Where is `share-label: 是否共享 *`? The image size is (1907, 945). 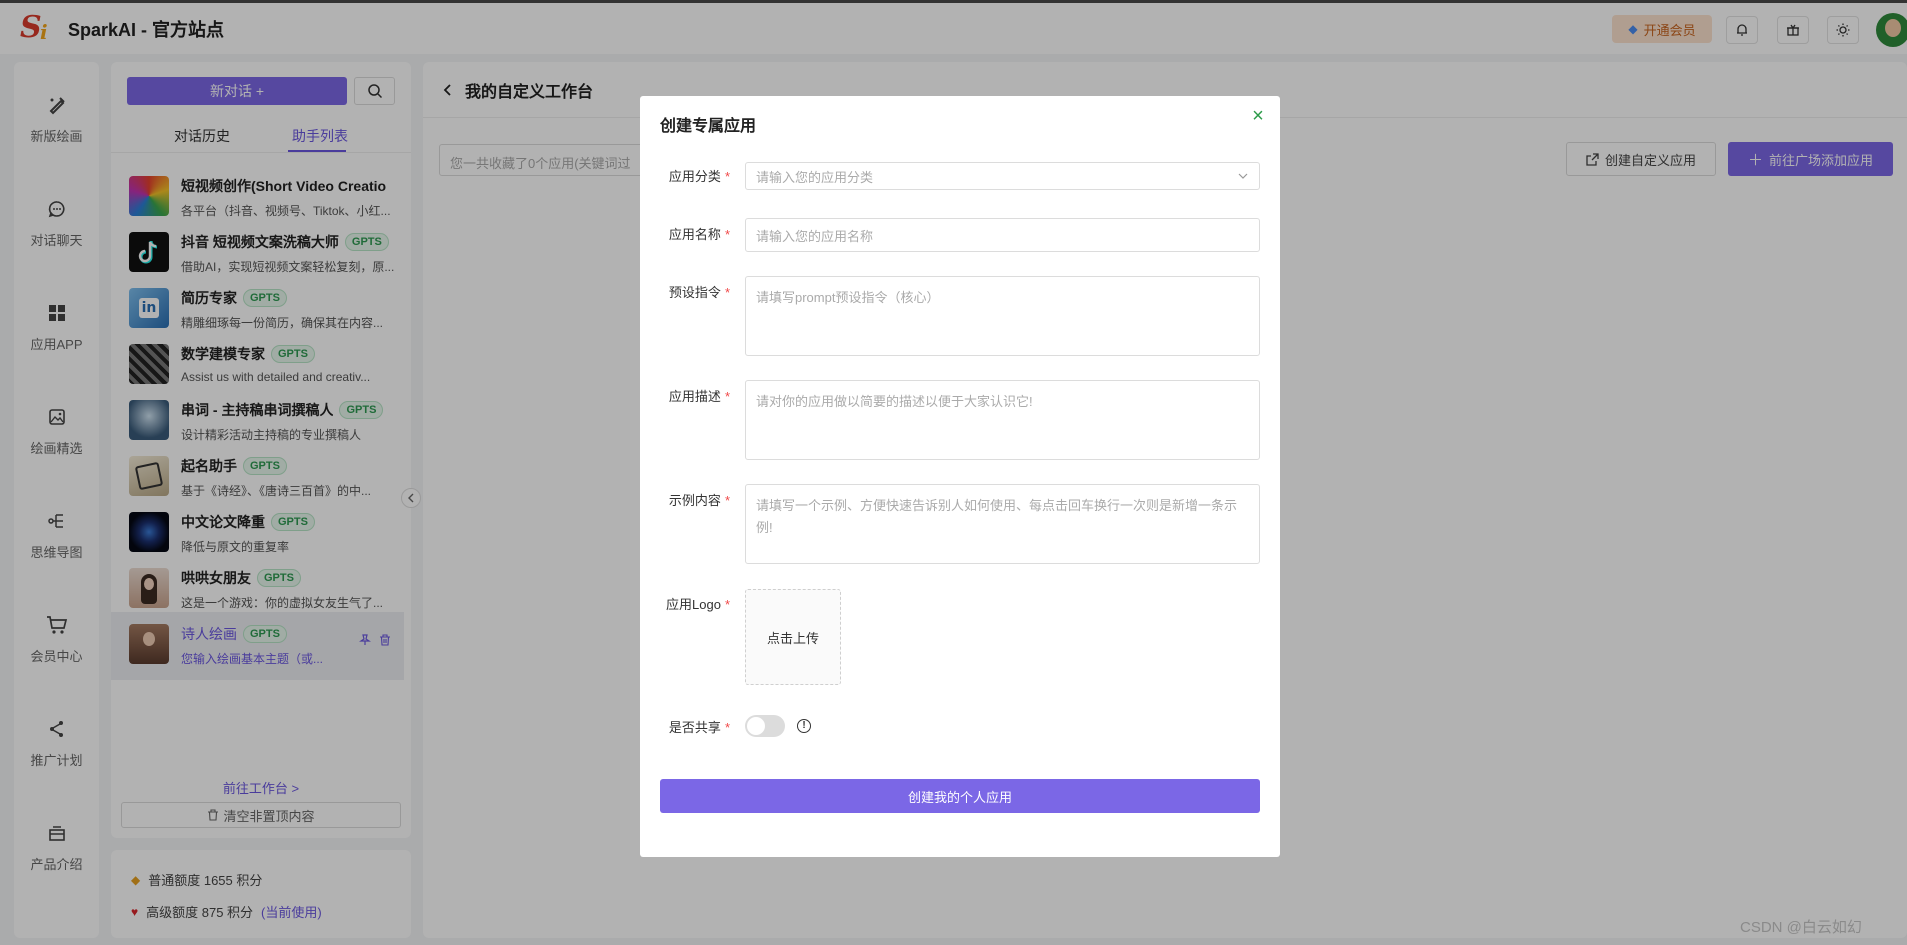 share-label: 是否共享 * is located at coordinates (685, 726).